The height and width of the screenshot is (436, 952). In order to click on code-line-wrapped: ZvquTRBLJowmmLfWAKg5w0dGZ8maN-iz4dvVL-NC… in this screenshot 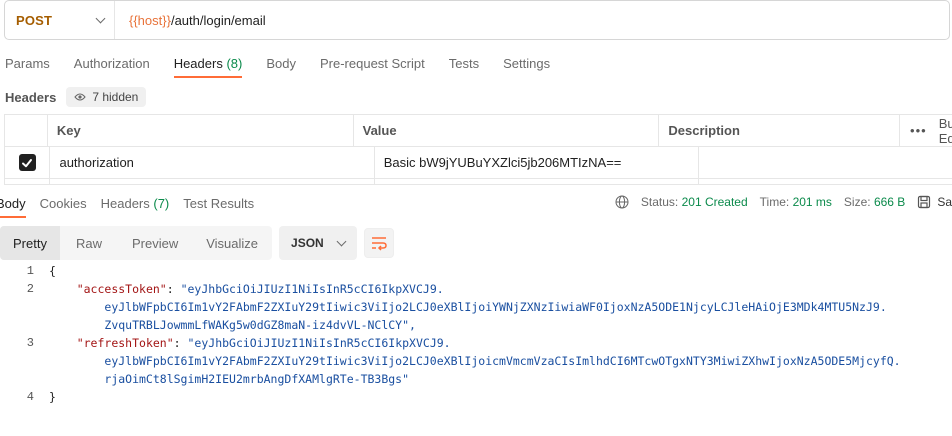, I will do `click(476, 325)`.